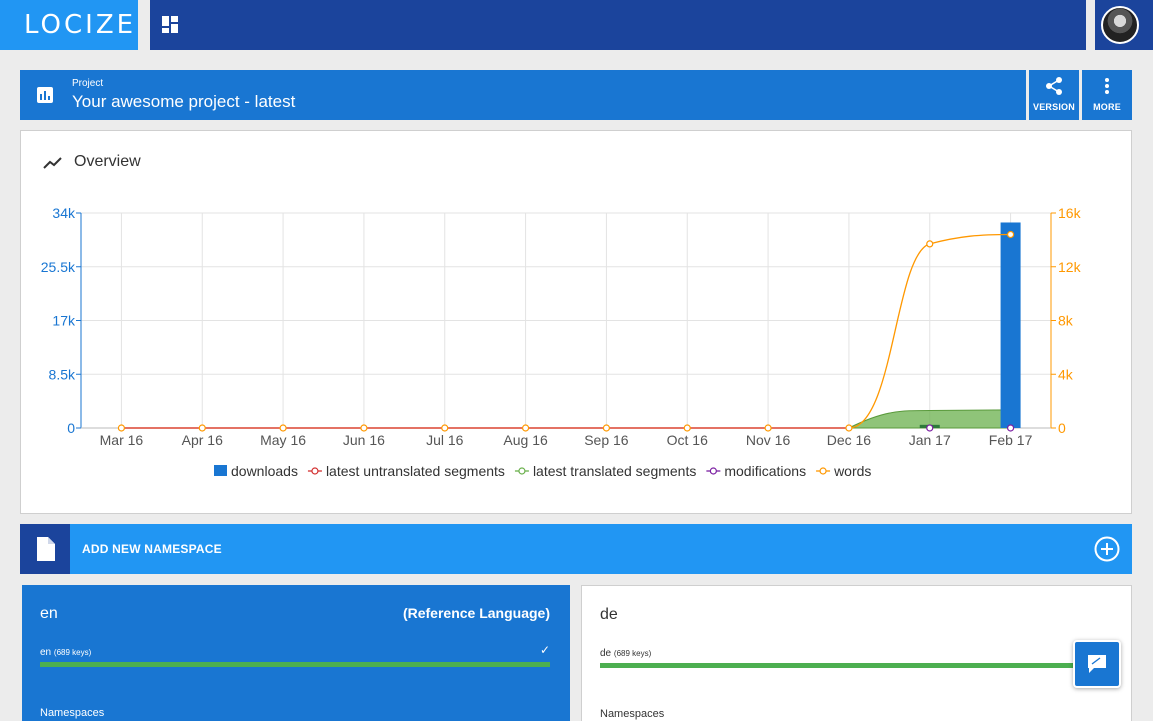 The image size is (1153, 721). Describe the element at coordinates (930, 440) in the screenshot. I see `x-axis-label: Jan 17` at that location.